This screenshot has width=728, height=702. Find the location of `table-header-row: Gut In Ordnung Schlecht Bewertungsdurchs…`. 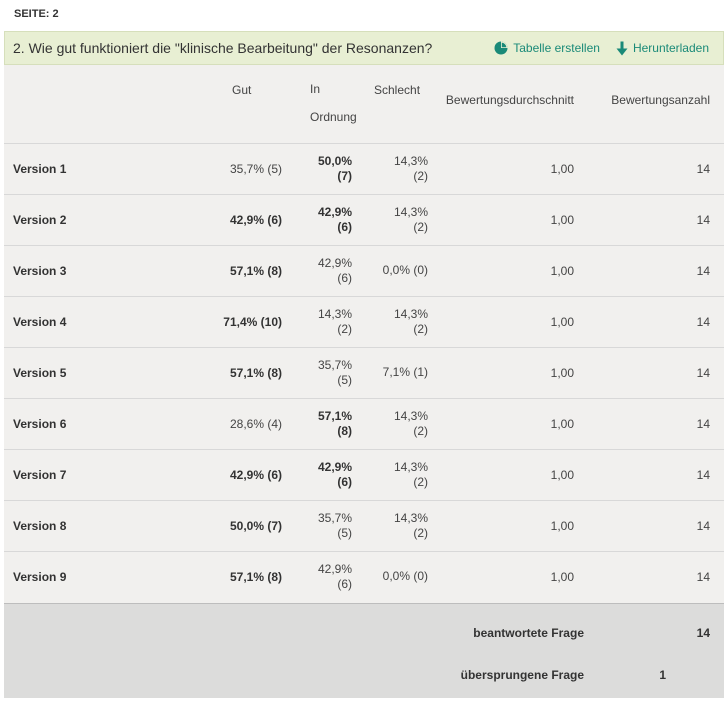

table-header-row: Gut In Ordnung Schlecht Bewertungsdurchs… is located at coordinates (364, 104).